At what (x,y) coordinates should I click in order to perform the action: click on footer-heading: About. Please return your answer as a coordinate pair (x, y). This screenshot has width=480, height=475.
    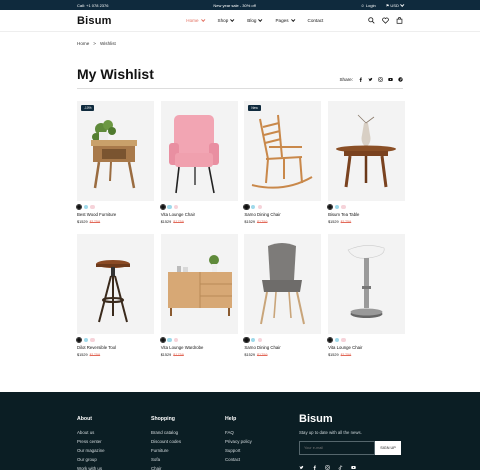
    Looking at the image, I should click on (84, 419).